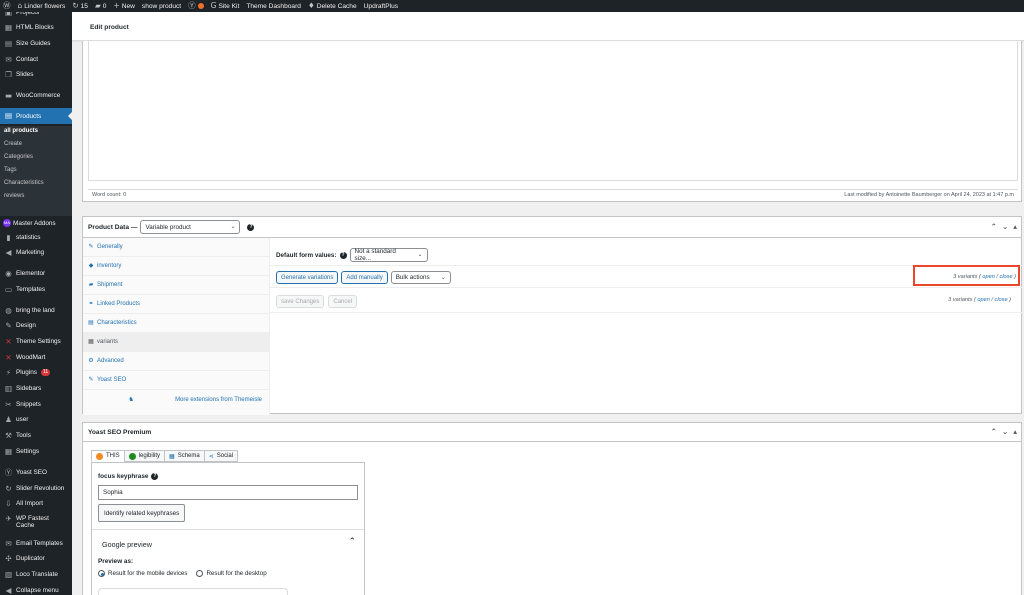 The image size is (1024, 595). I want to click on sidebar-item-all-import: ⇩ All Import, so click(36, 504).